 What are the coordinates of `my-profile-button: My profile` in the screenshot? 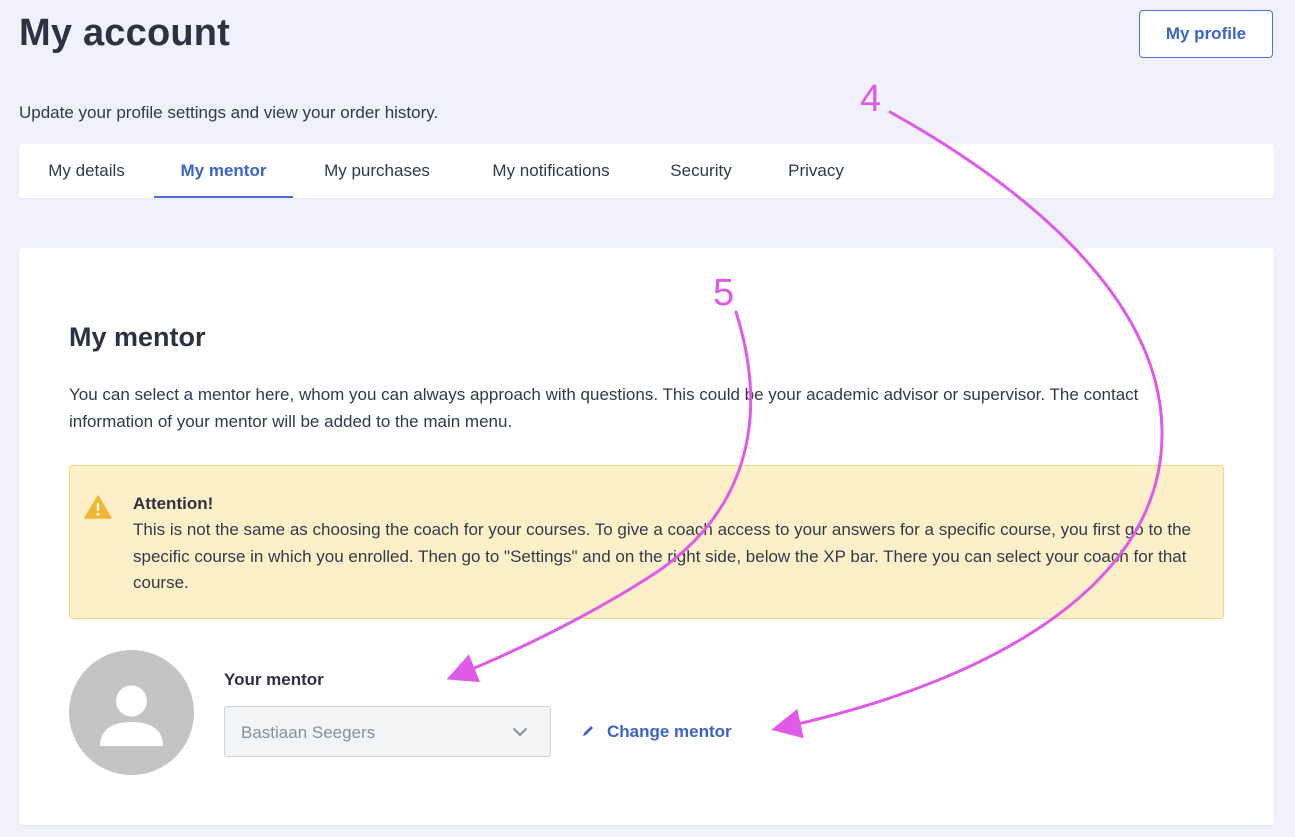 It's located at (1206, 34).